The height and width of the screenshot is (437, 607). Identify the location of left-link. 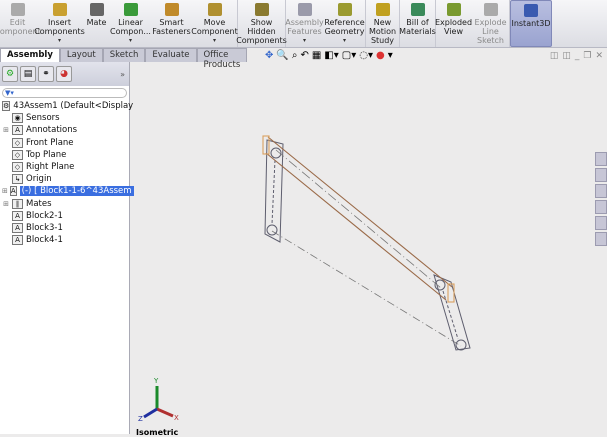
(274, 191).